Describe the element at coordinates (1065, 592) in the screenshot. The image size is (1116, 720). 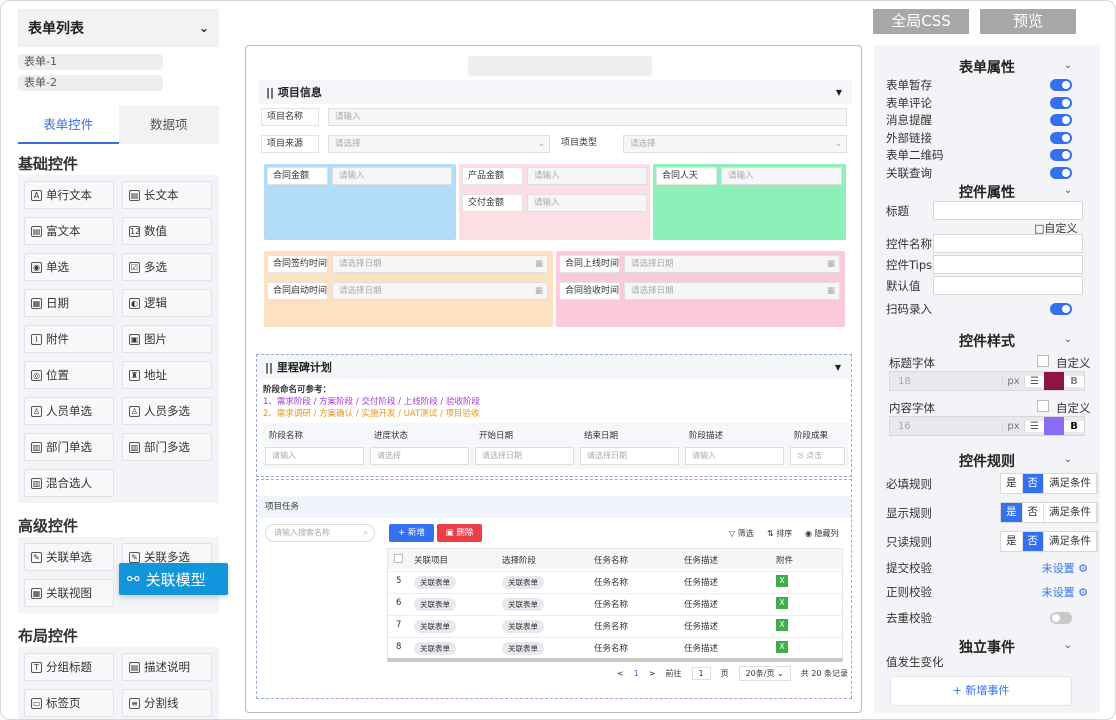
I see `regex-check-link: 未设置 ⚙` at that location.